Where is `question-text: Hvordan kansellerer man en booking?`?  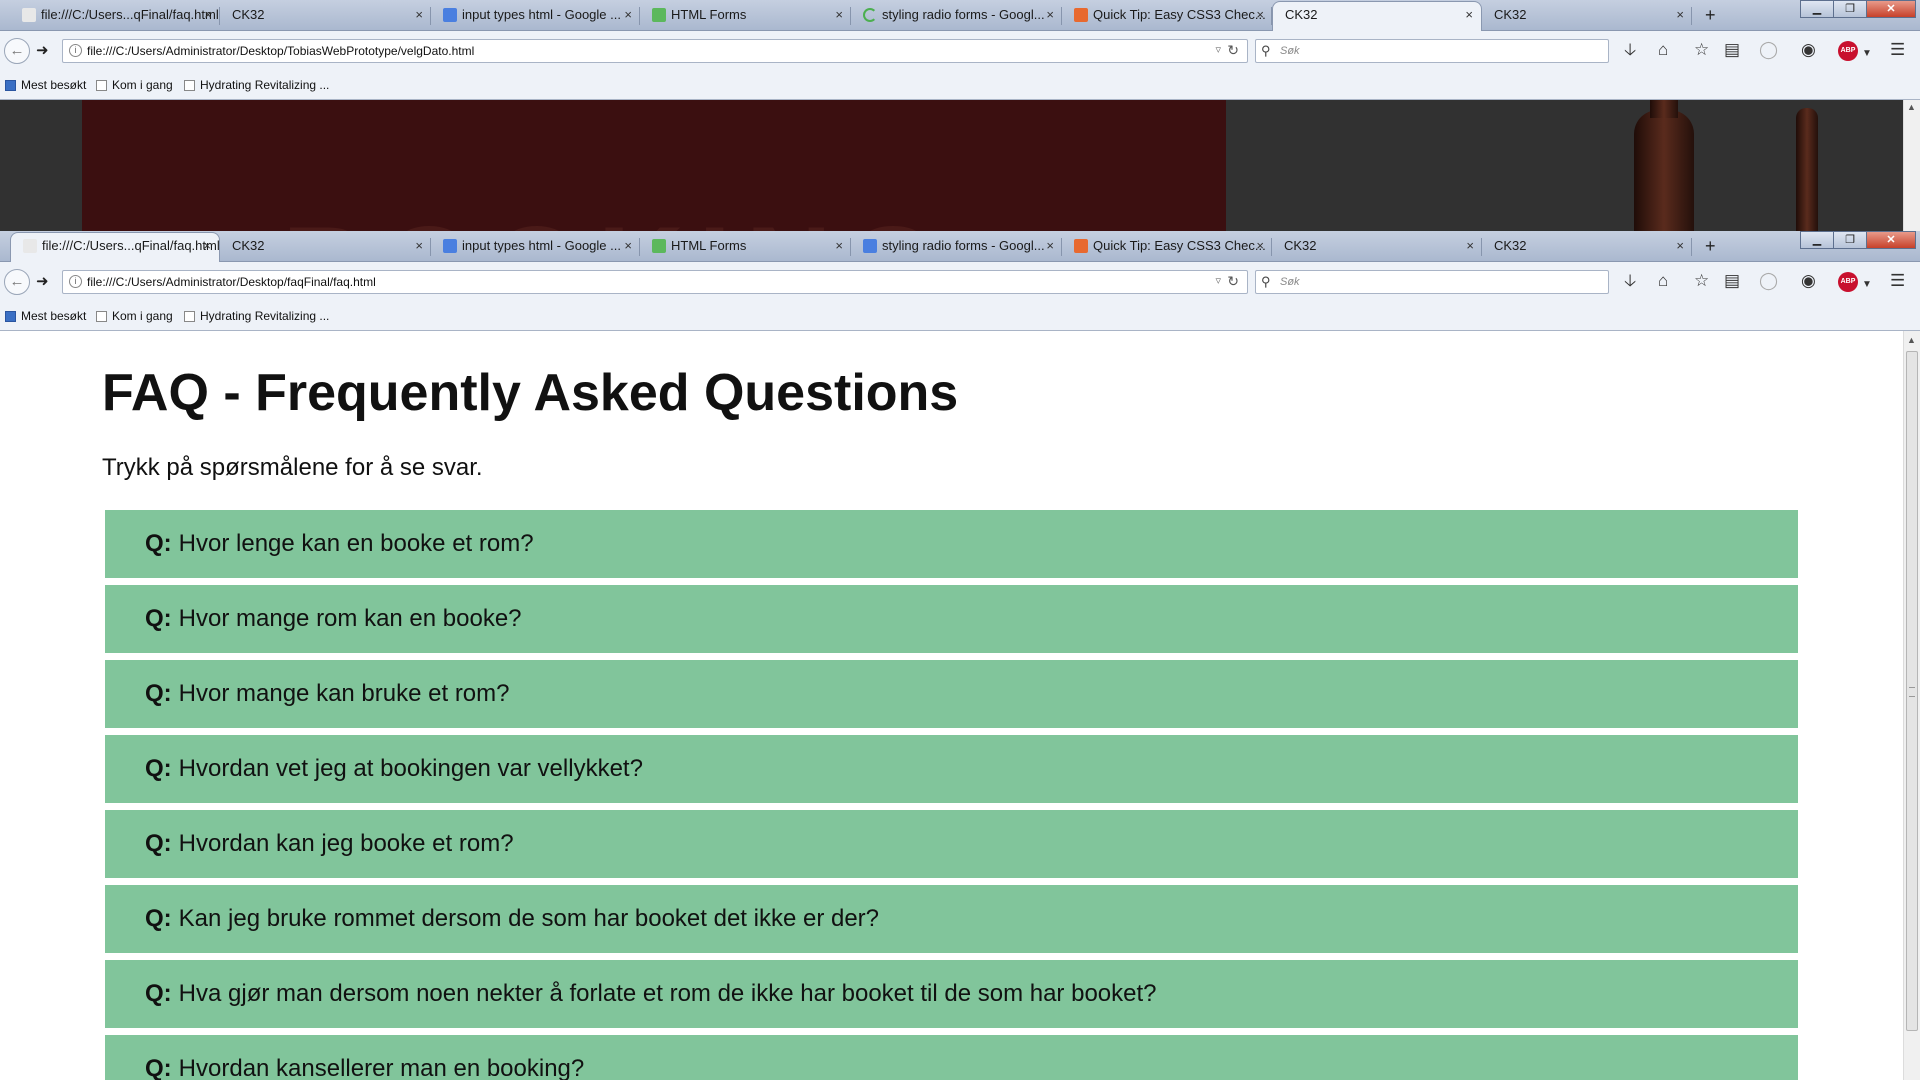 question-text: Hvordan kansellerer man en booking? is located at coordinates (381, 1067).